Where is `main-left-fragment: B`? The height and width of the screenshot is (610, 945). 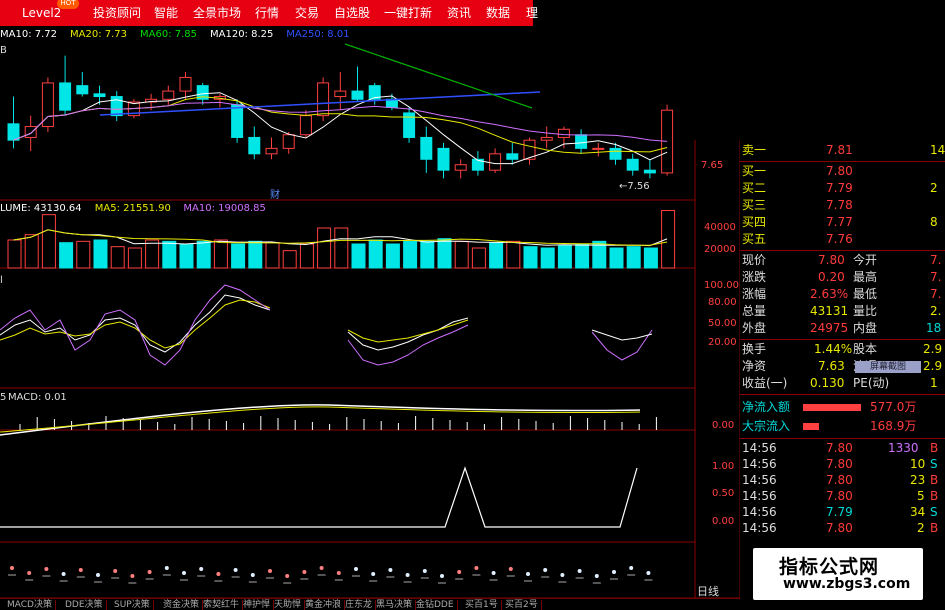 main-left-fragment: B is located at coordinates (3, 50).